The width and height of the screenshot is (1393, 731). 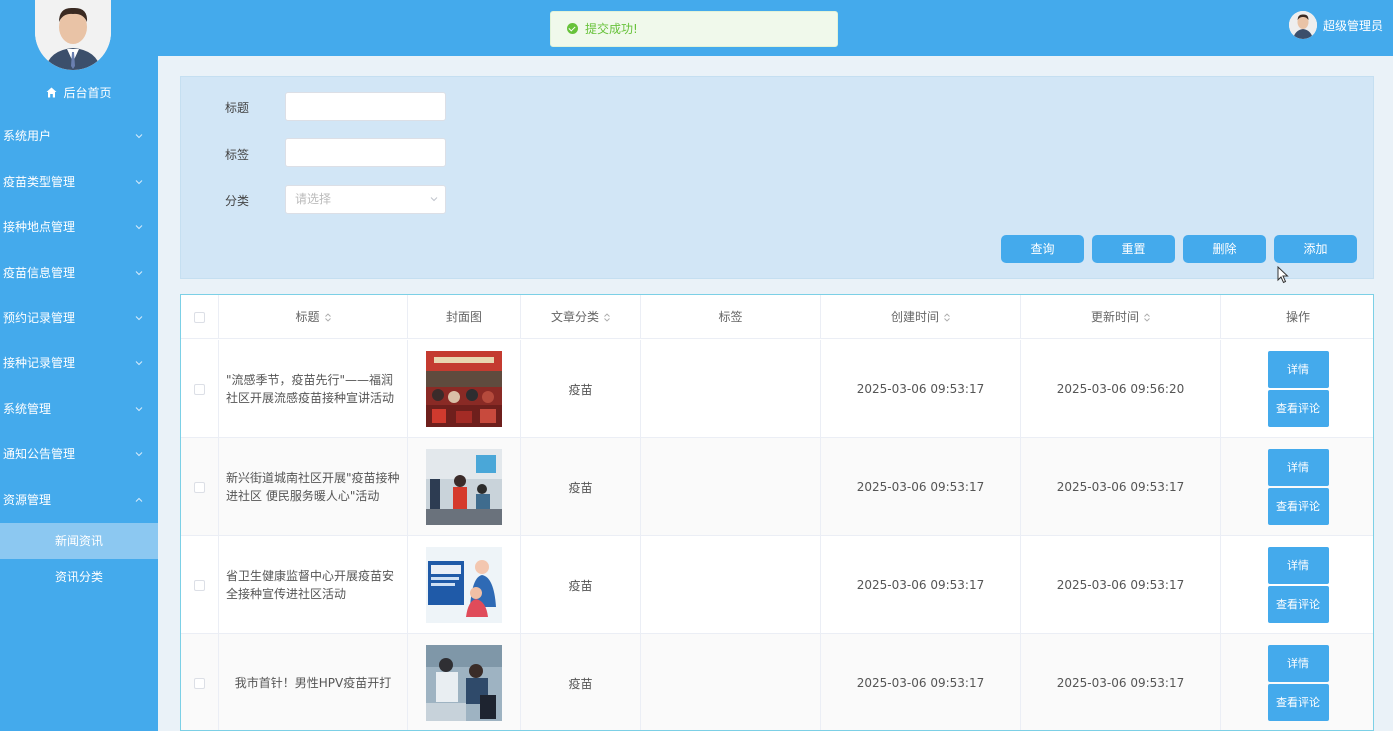 I want to click on row-title: 我市首针！男性HPV疫苗开打, so click(x=313, y=682).